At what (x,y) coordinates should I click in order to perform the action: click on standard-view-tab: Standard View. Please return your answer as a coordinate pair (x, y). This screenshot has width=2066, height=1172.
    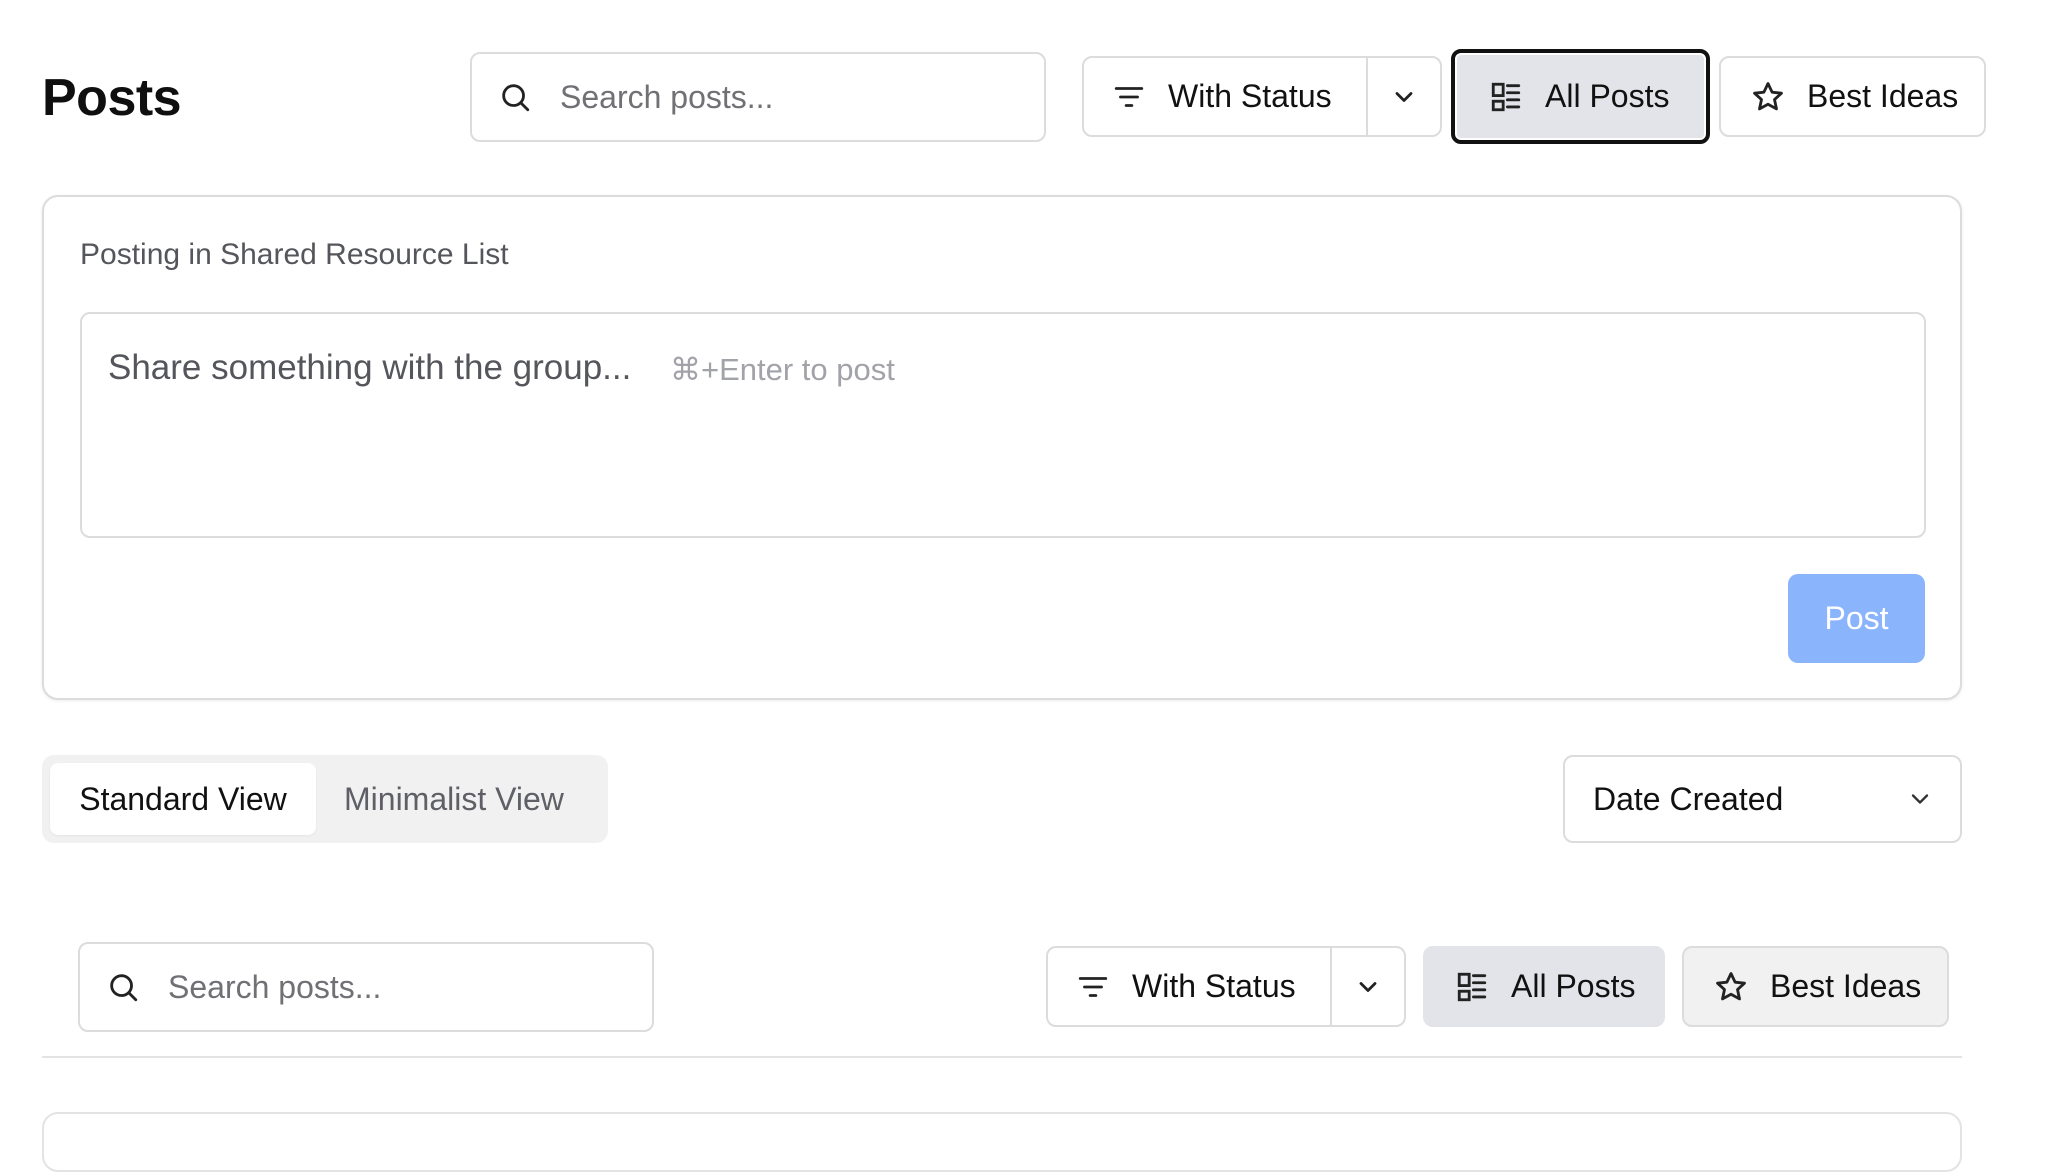
    Looking at the image, I should click on (183, 799).